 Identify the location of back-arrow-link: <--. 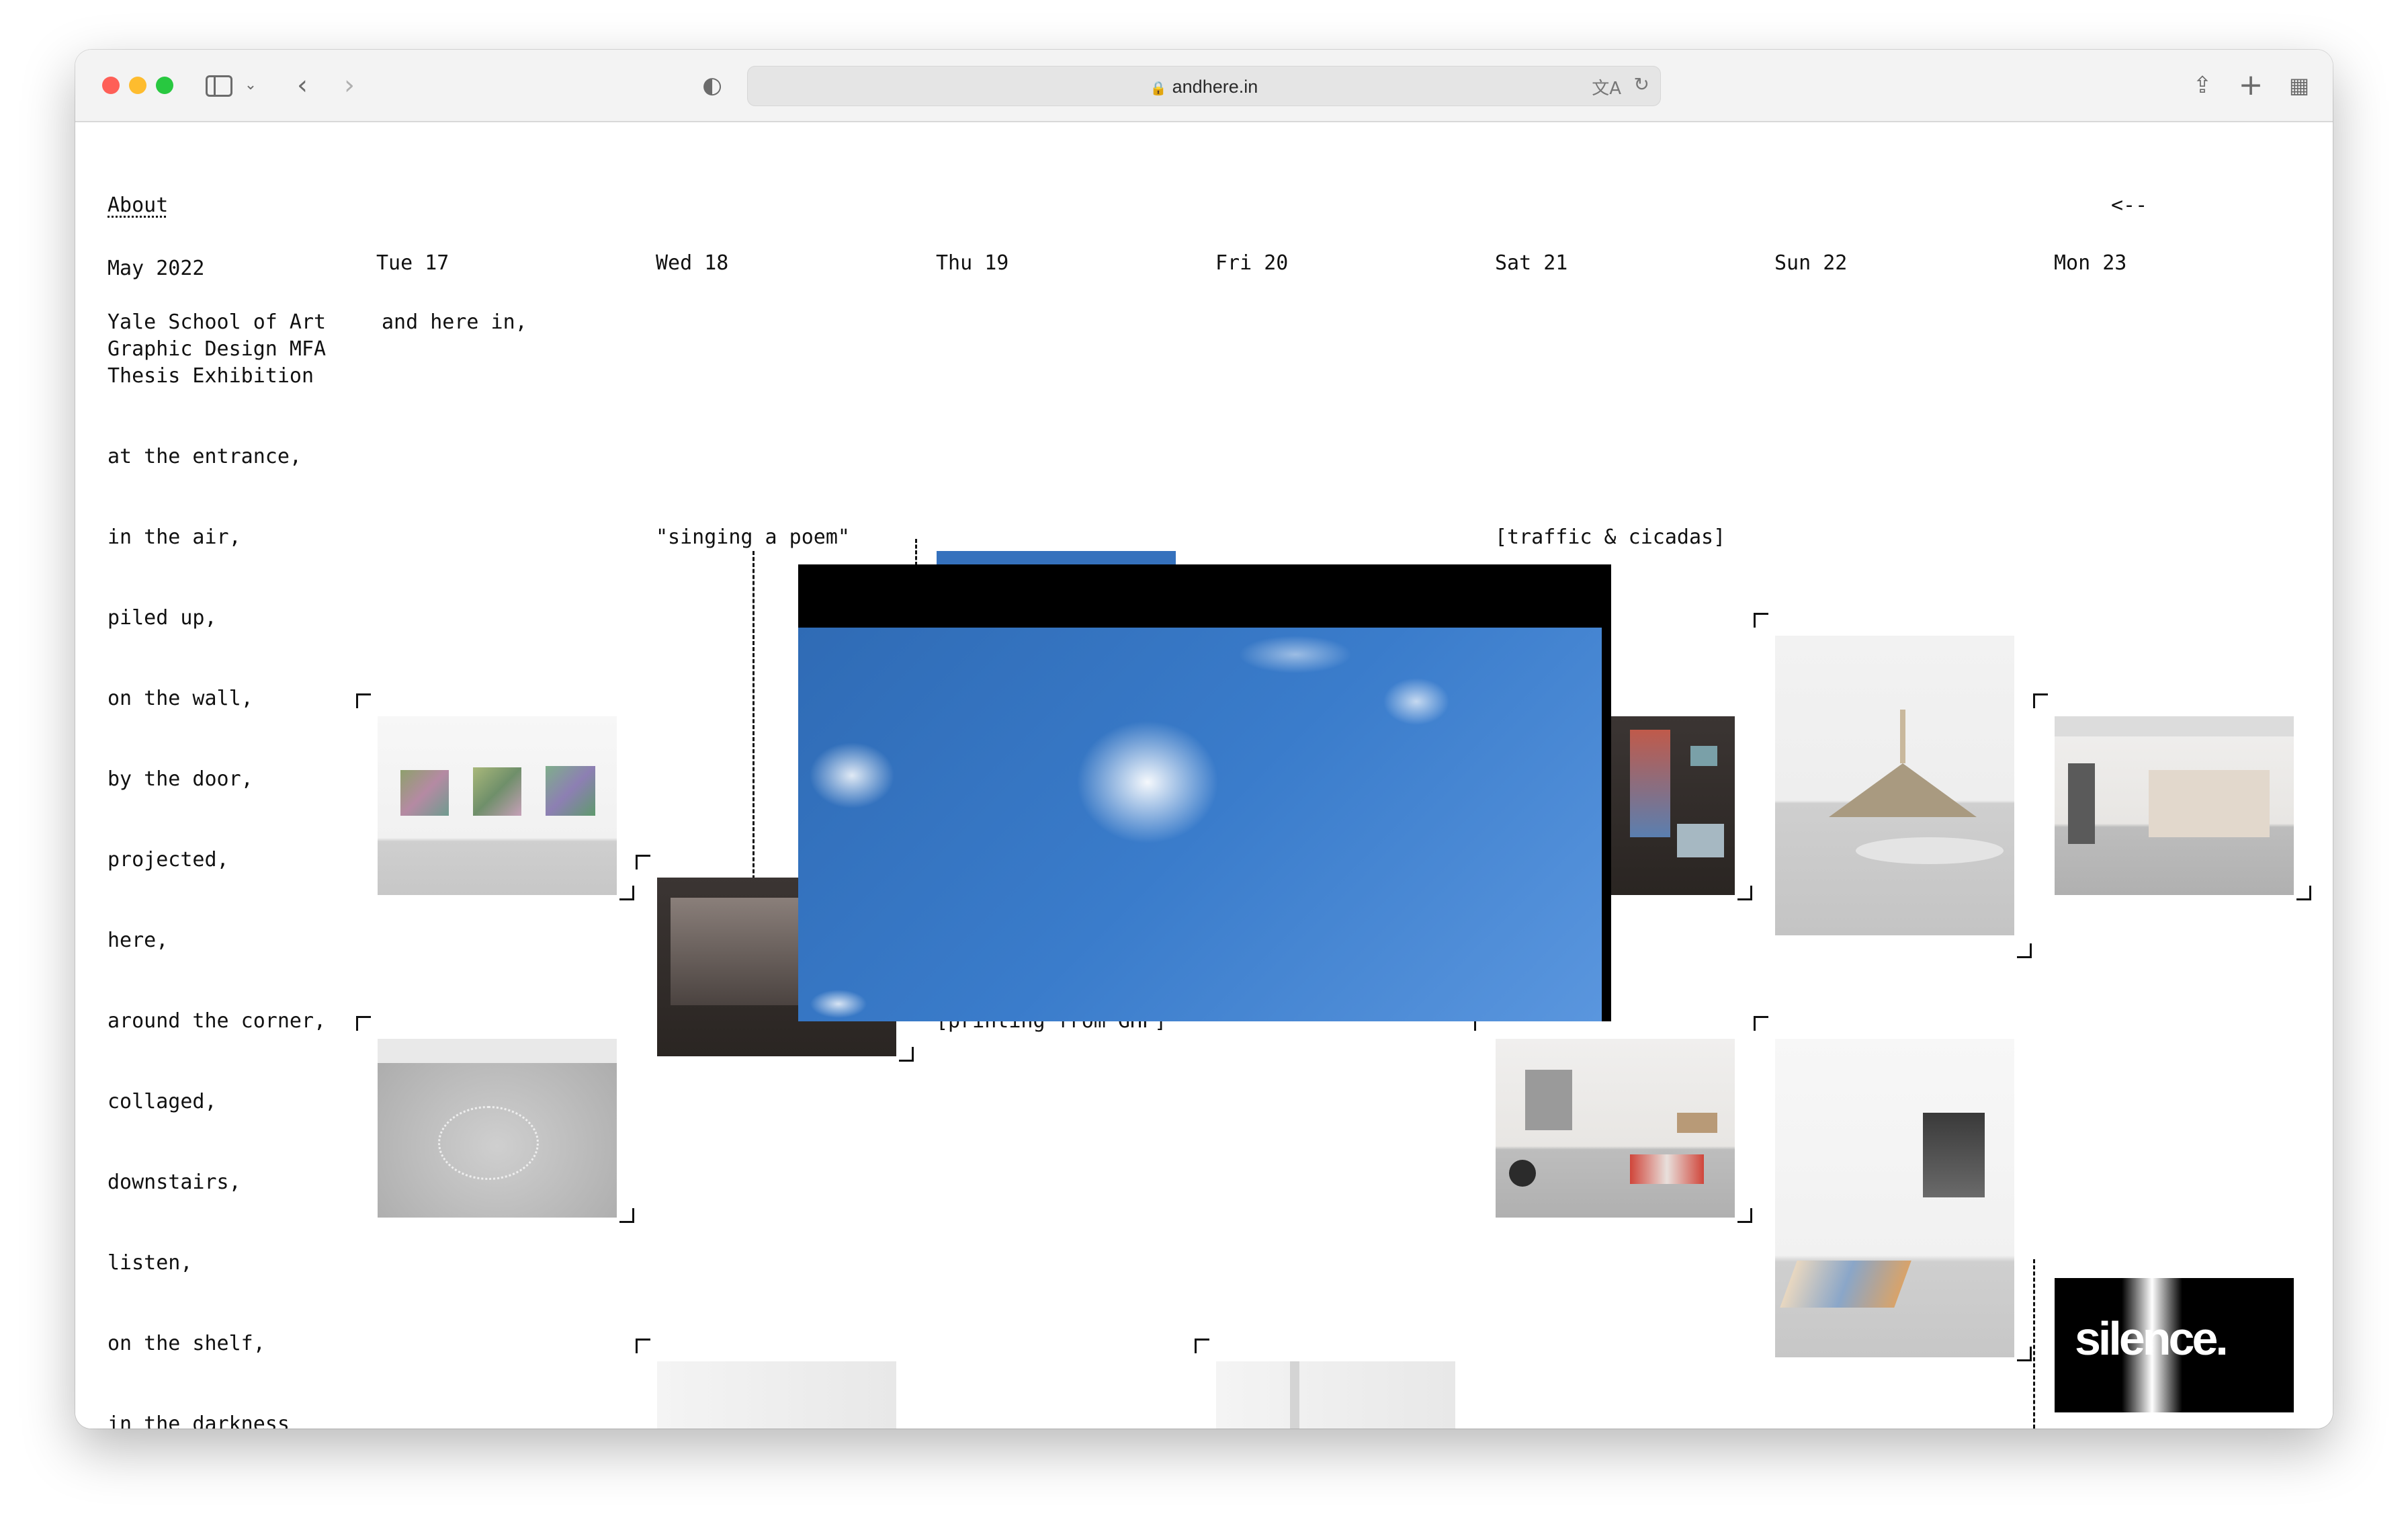
(2129, 206).